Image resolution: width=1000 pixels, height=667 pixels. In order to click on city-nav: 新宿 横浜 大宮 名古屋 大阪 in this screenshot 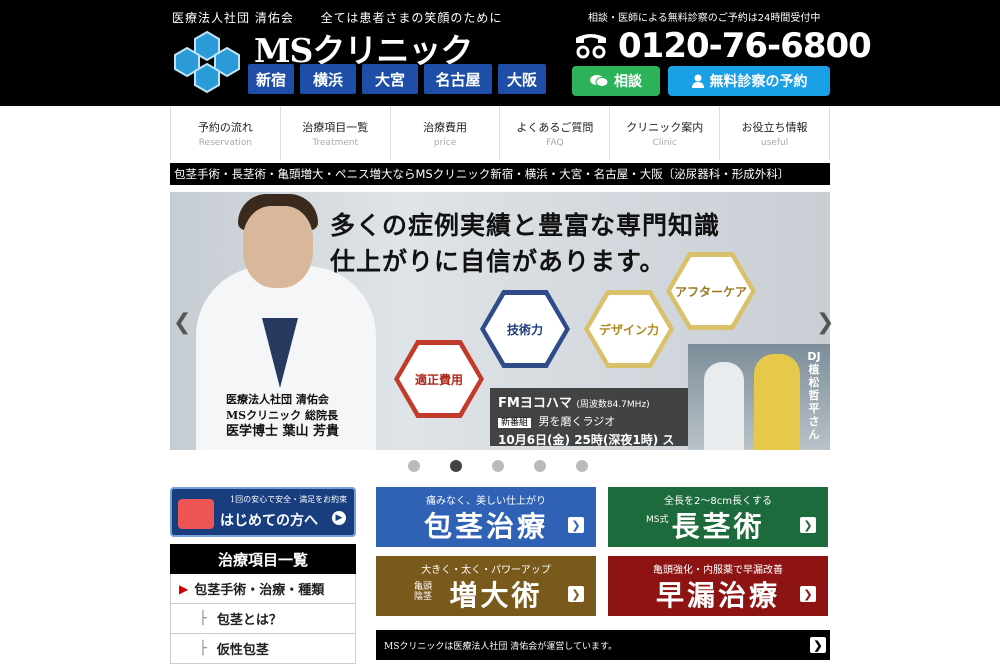, I will do `click(397, 79)`.